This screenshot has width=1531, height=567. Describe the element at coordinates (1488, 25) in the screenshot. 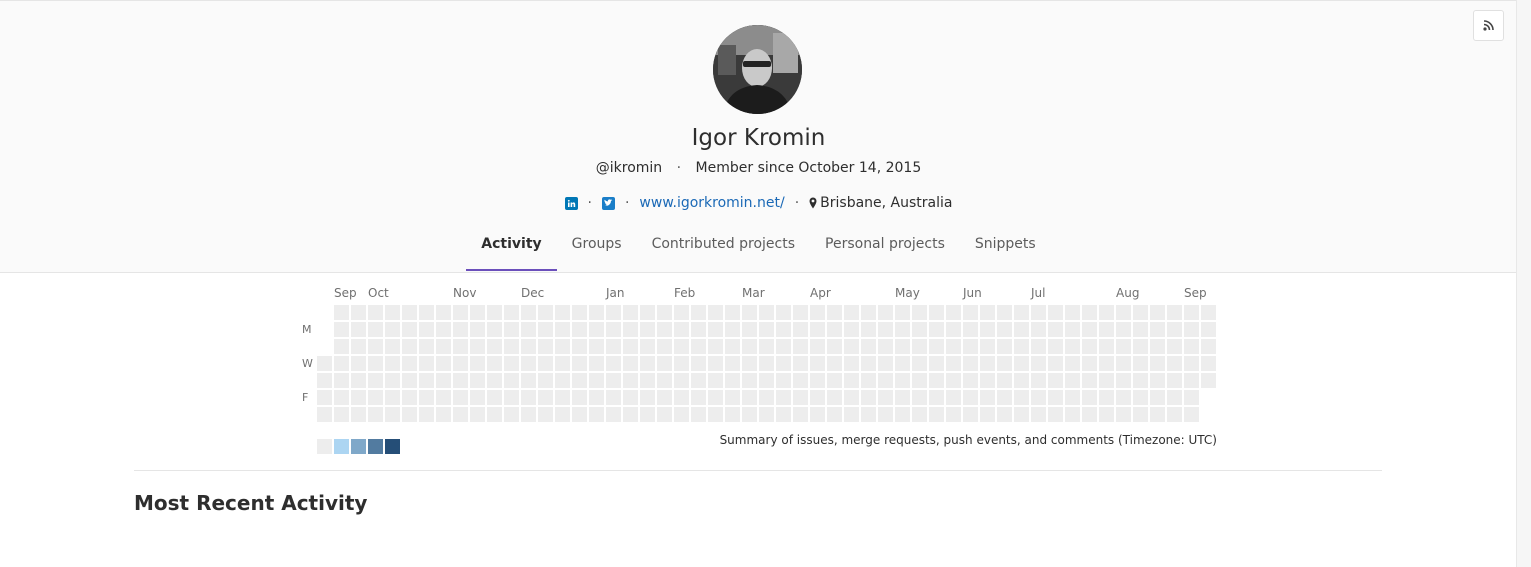

I see `rss-button` at that location.